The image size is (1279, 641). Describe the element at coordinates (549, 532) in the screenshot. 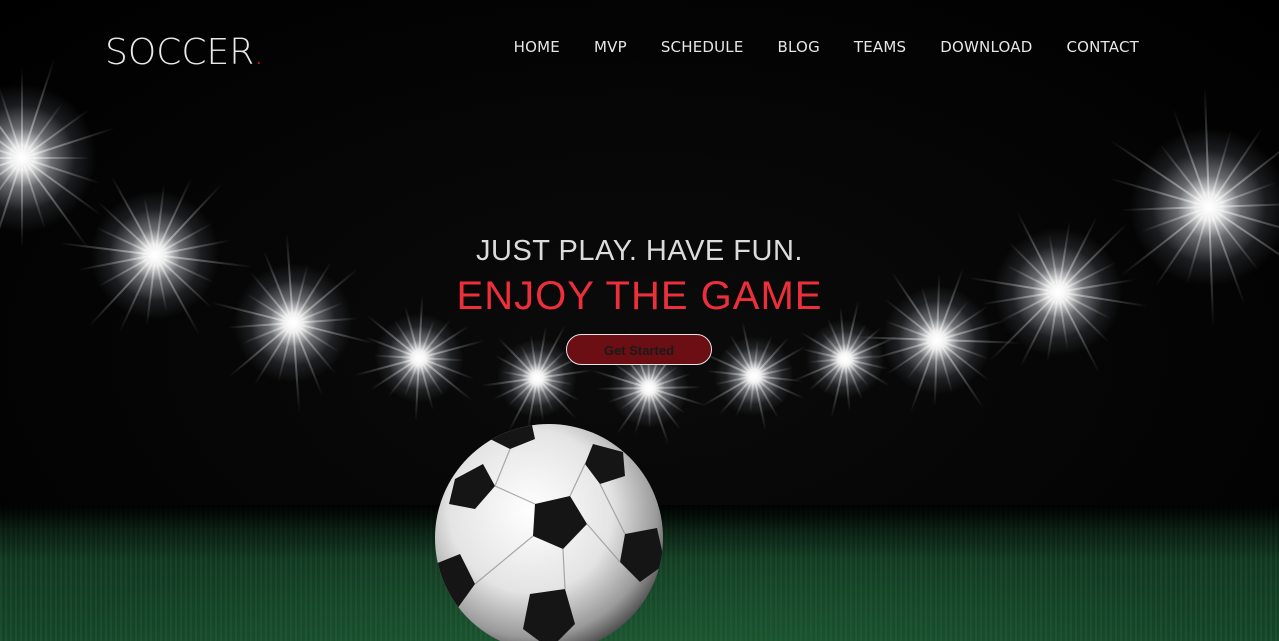

I see `soccer-ball-image` at that location.